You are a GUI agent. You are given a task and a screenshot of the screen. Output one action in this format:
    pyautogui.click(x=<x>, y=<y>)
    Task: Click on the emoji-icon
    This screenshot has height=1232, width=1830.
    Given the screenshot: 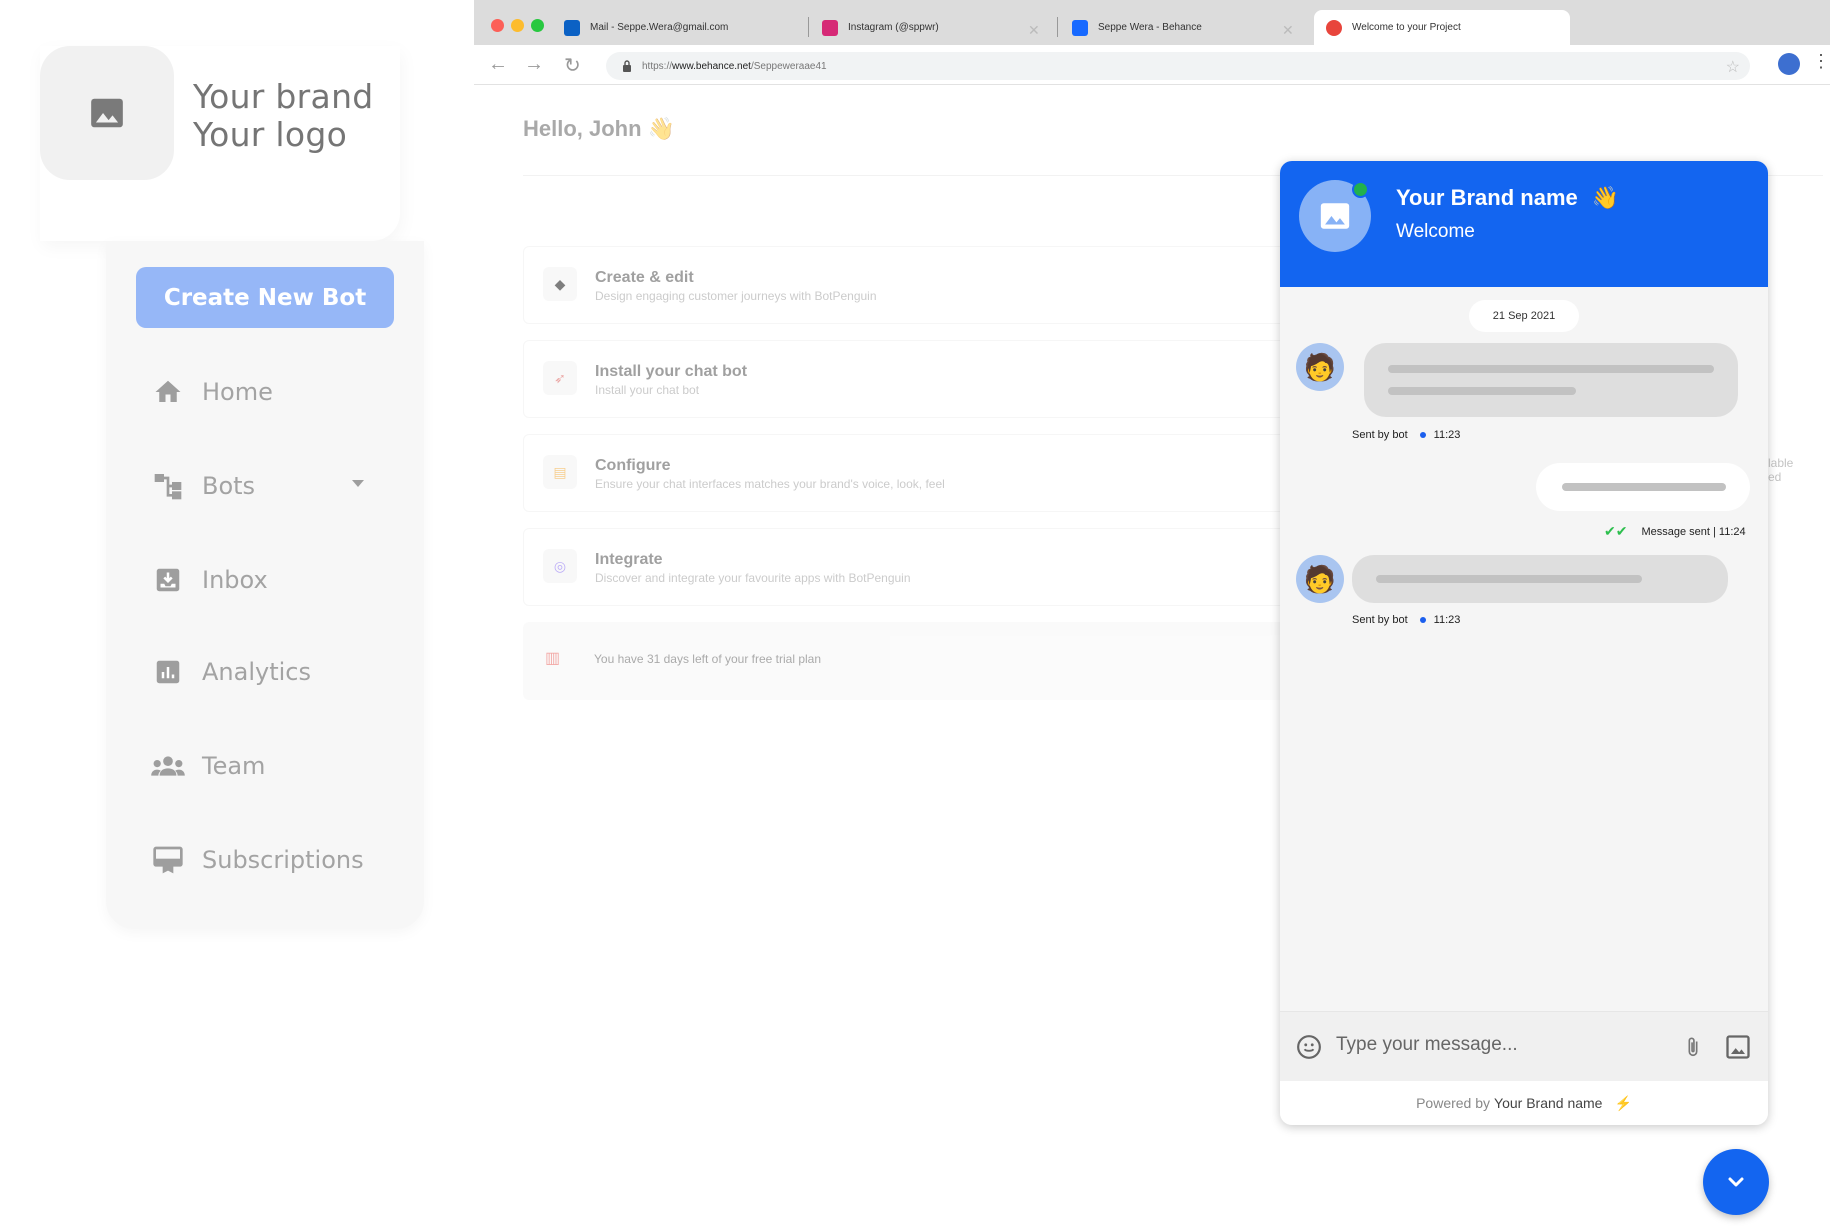 What is the action you would take?
    pyautogui.click(x=1309, y=1047)
    